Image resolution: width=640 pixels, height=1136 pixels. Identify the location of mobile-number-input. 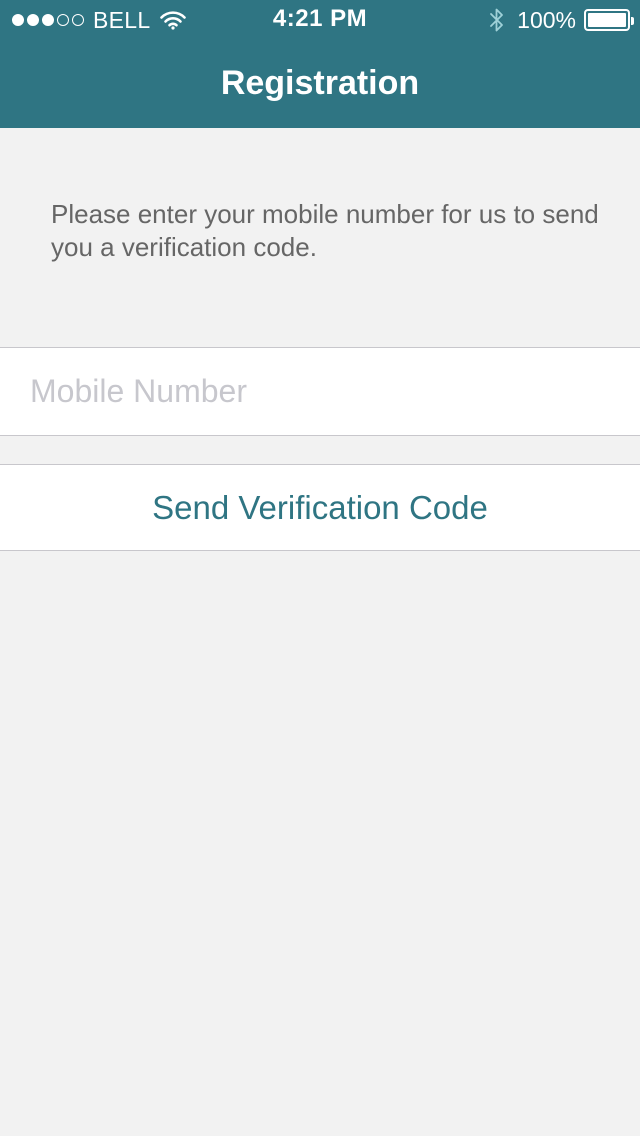
(325, 391).